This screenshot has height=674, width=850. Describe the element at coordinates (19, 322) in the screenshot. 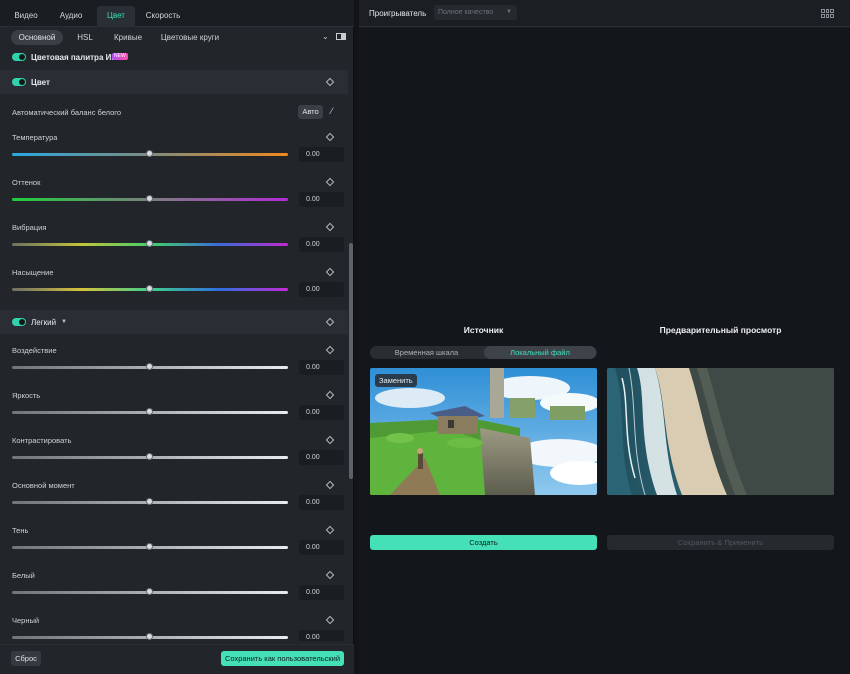

I see `light-section-toggle` at that location.